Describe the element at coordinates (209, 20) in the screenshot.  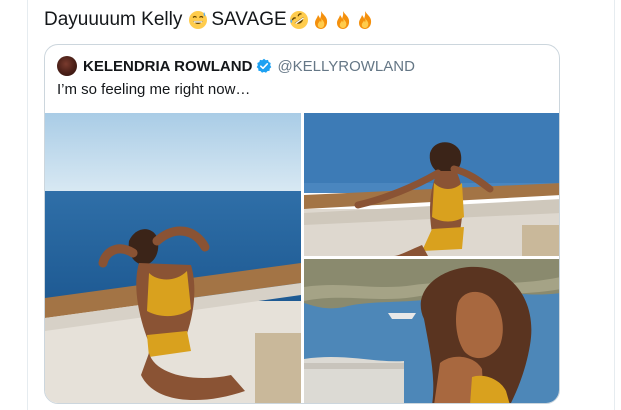
I see `tweet-text: Dayuuuum Kelly SAVAGE` at that location.